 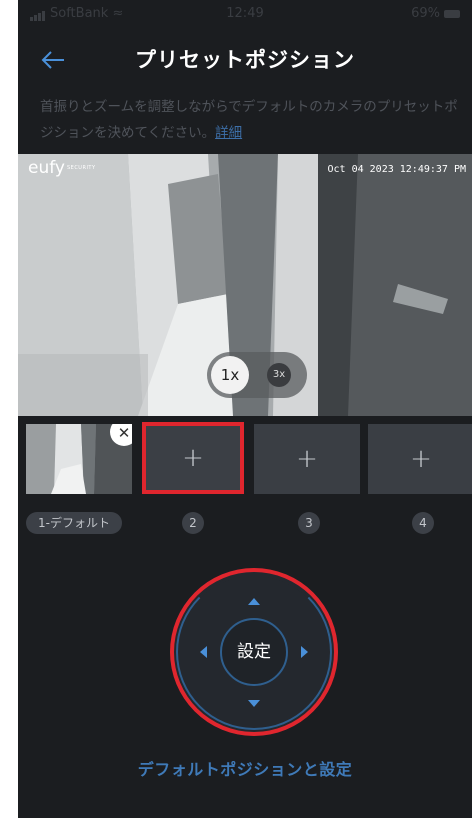 I want to click on preset-1-thumbnail: ✕, so click(x=79, y=459).